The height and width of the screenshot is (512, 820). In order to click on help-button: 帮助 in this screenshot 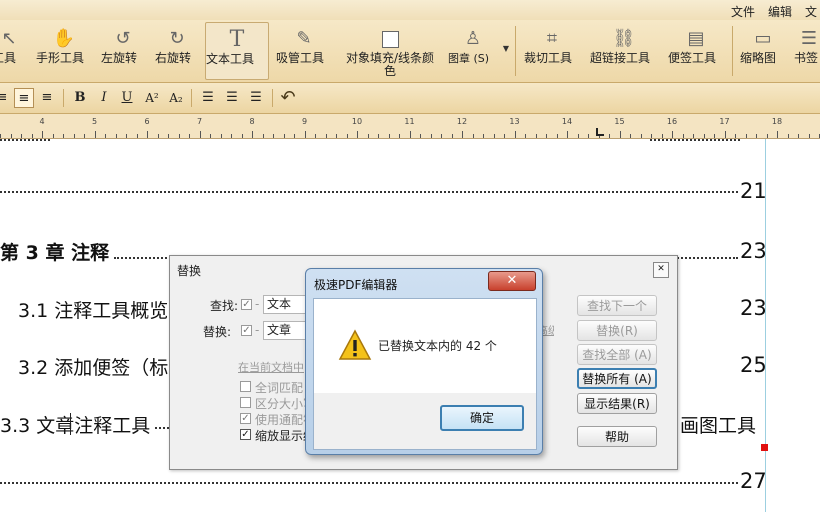, I will do `click(617, 436)`.